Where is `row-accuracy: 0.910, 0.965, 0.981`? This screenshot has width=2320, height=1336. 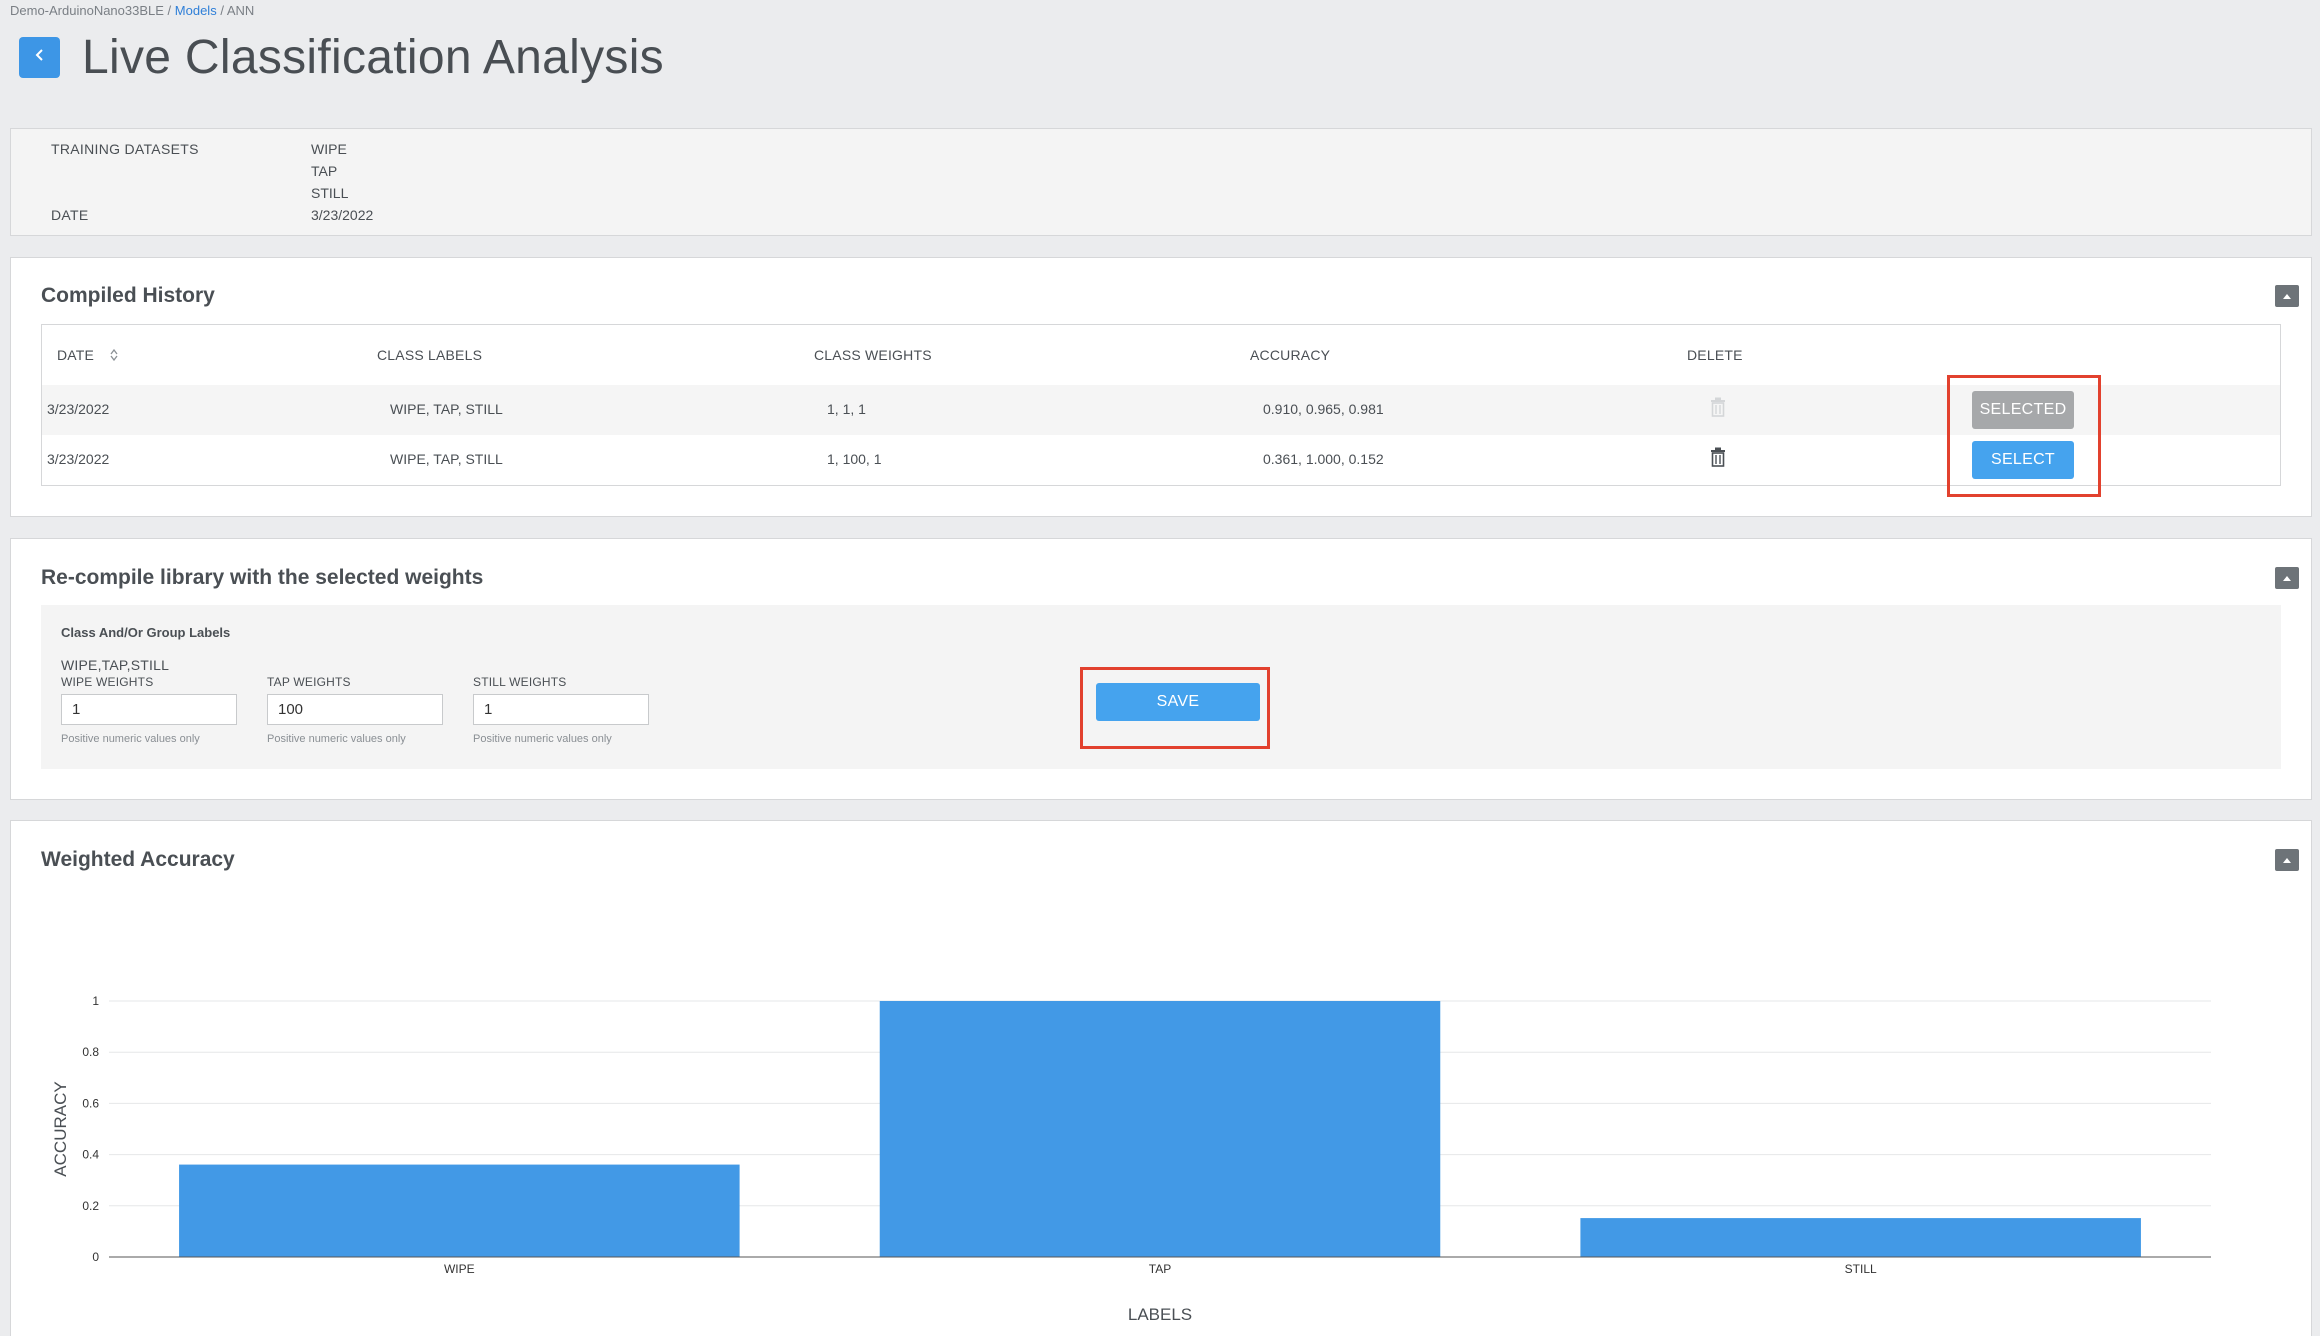 row-accuracy: 0.910, 0.965, 0.981 is located at coordinates (1323, 409).